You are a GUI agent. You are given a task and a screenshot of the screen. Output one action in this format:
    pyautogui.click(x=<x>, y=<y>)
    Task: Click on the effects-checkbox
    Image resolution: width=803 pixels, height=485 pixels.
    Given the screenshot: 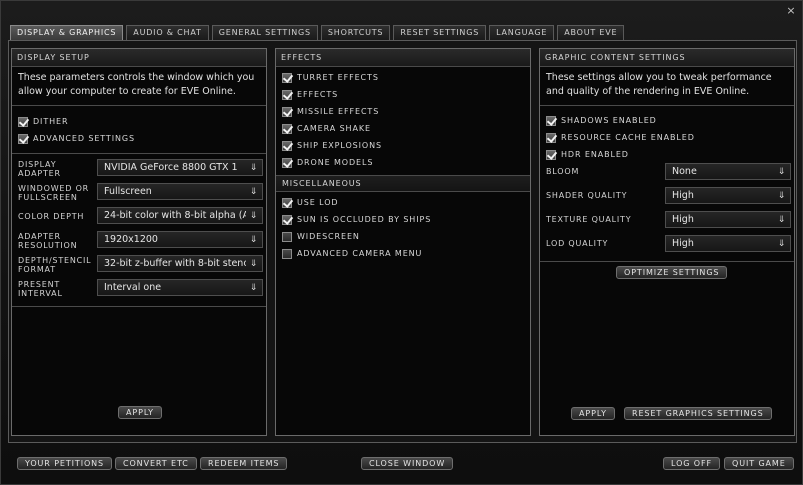 What is the action you would take?
    pyautogui.click(x=287, y=94)
    